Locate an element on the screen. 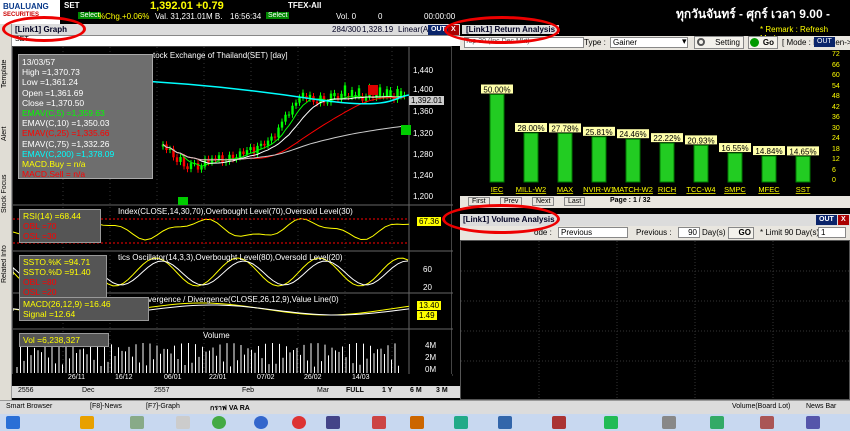 The image size is (850, 431). bar-category-label: NVIR-W1 is located at coordinates (599, 189).